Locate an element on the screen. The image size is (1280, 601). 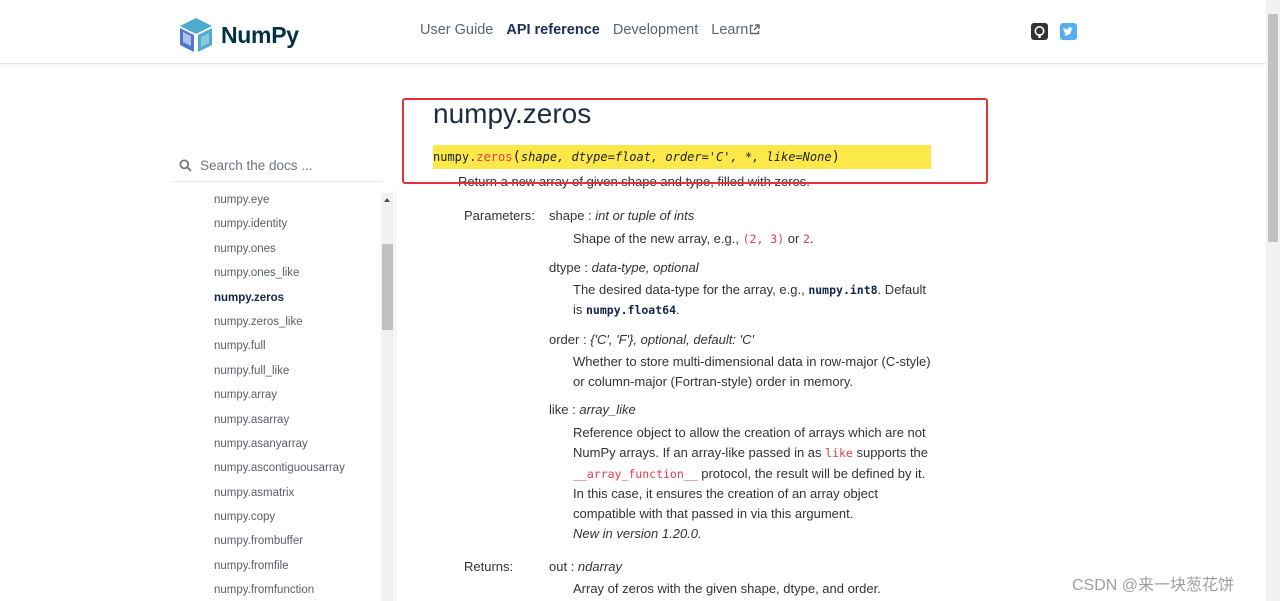
logo-text: NumPy is located at coordinates (260, 34).